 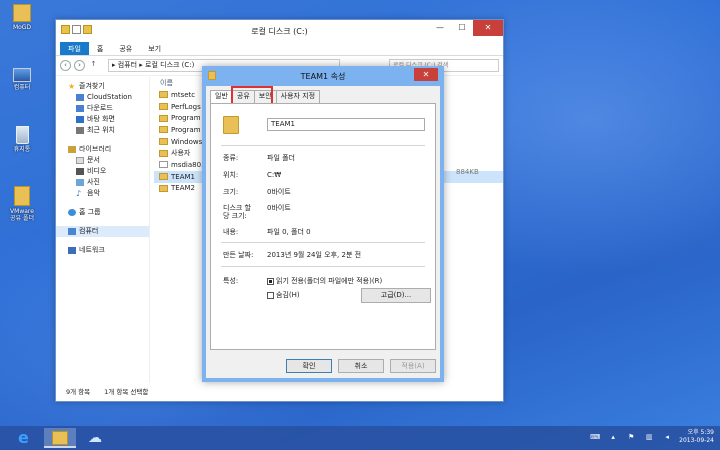 What do you see at coordinates (80, 160) in the screenshot?
I see `document-icon` at bounding box center [80, 160].